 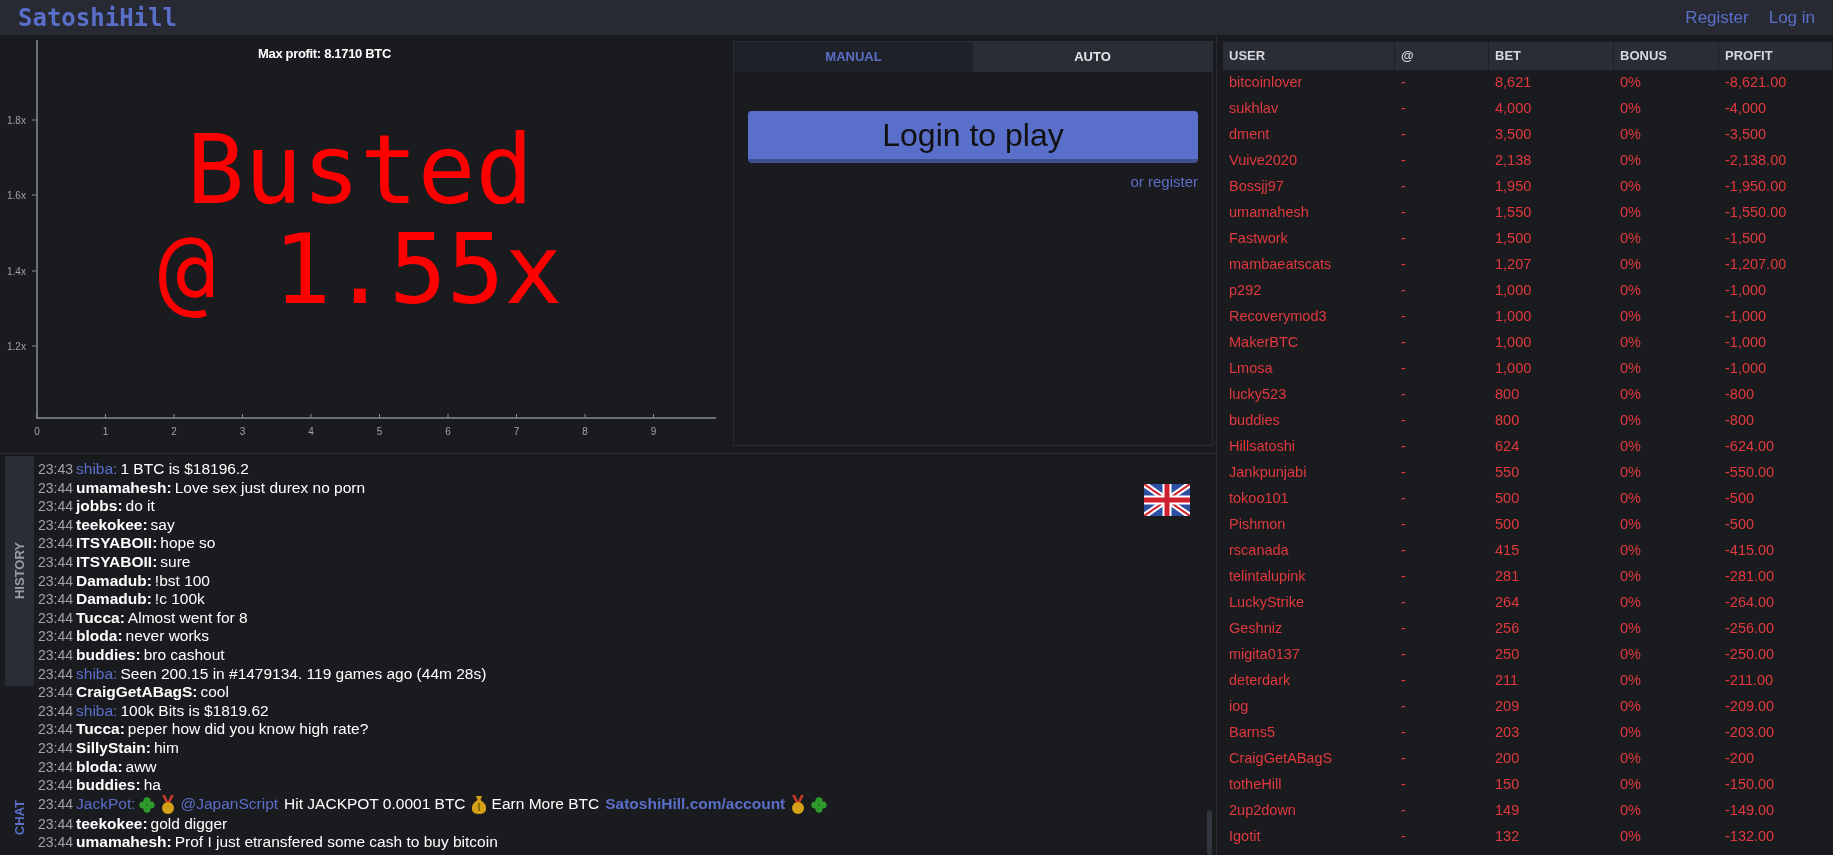 I want to click on column-header: @, so click(x=1407, y=56).